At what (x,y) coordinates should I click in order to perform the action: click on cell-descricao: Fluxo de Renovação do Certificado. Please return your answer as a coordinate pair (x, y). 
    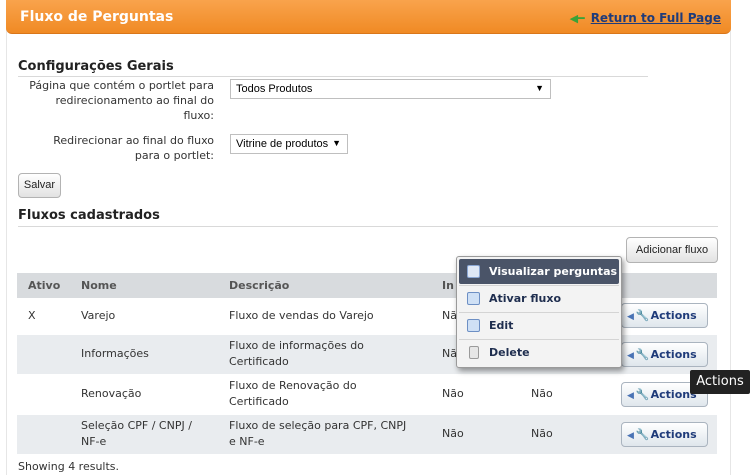
    Looking at the image, I should click on (324, 393).